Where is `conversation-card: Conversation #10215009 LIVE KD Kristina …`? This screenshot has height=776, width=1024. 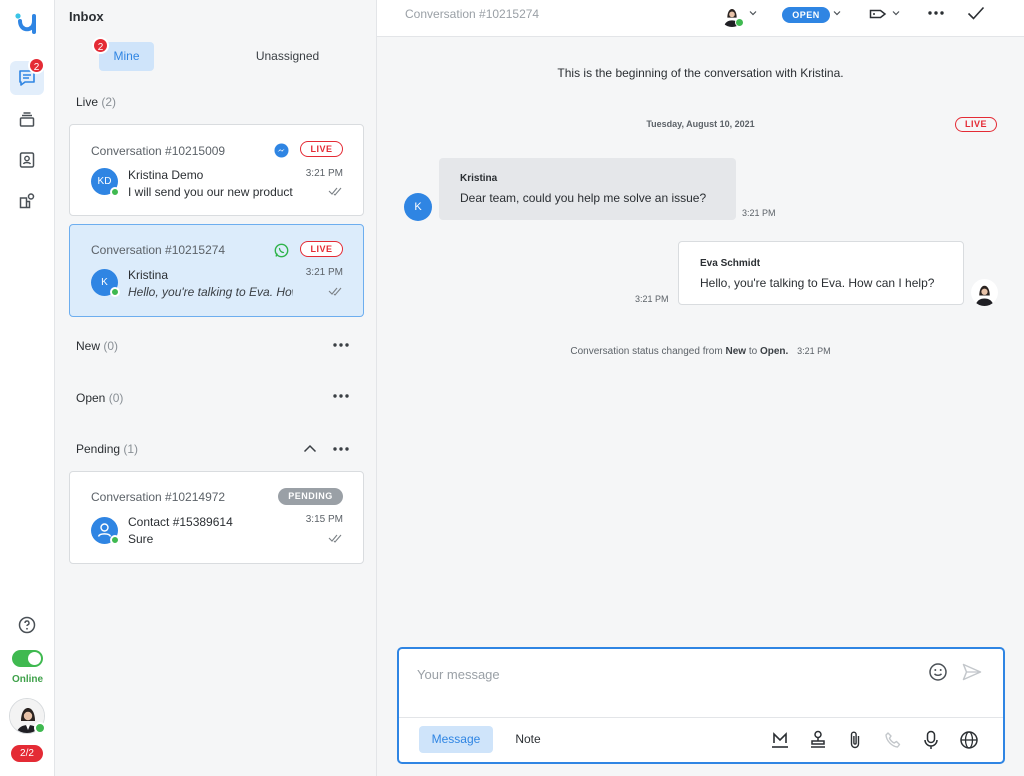 conversation-card: Conversation #10215009 LIVE KD Kristina … is located at coordinates (216, 170).